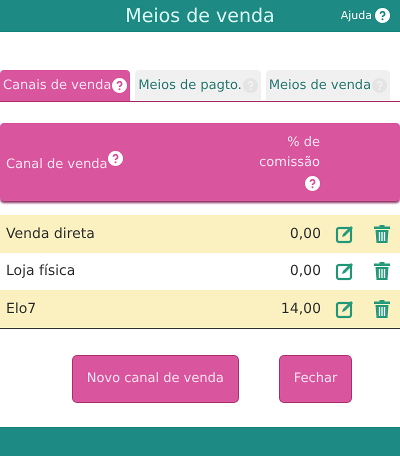 Image resolution: width=400 pixels, height=456 pixels. What do you see at coordinates (300, 308) in the screenshot?
I see `table-cell: 14,00` at bounding box center [300, 308].